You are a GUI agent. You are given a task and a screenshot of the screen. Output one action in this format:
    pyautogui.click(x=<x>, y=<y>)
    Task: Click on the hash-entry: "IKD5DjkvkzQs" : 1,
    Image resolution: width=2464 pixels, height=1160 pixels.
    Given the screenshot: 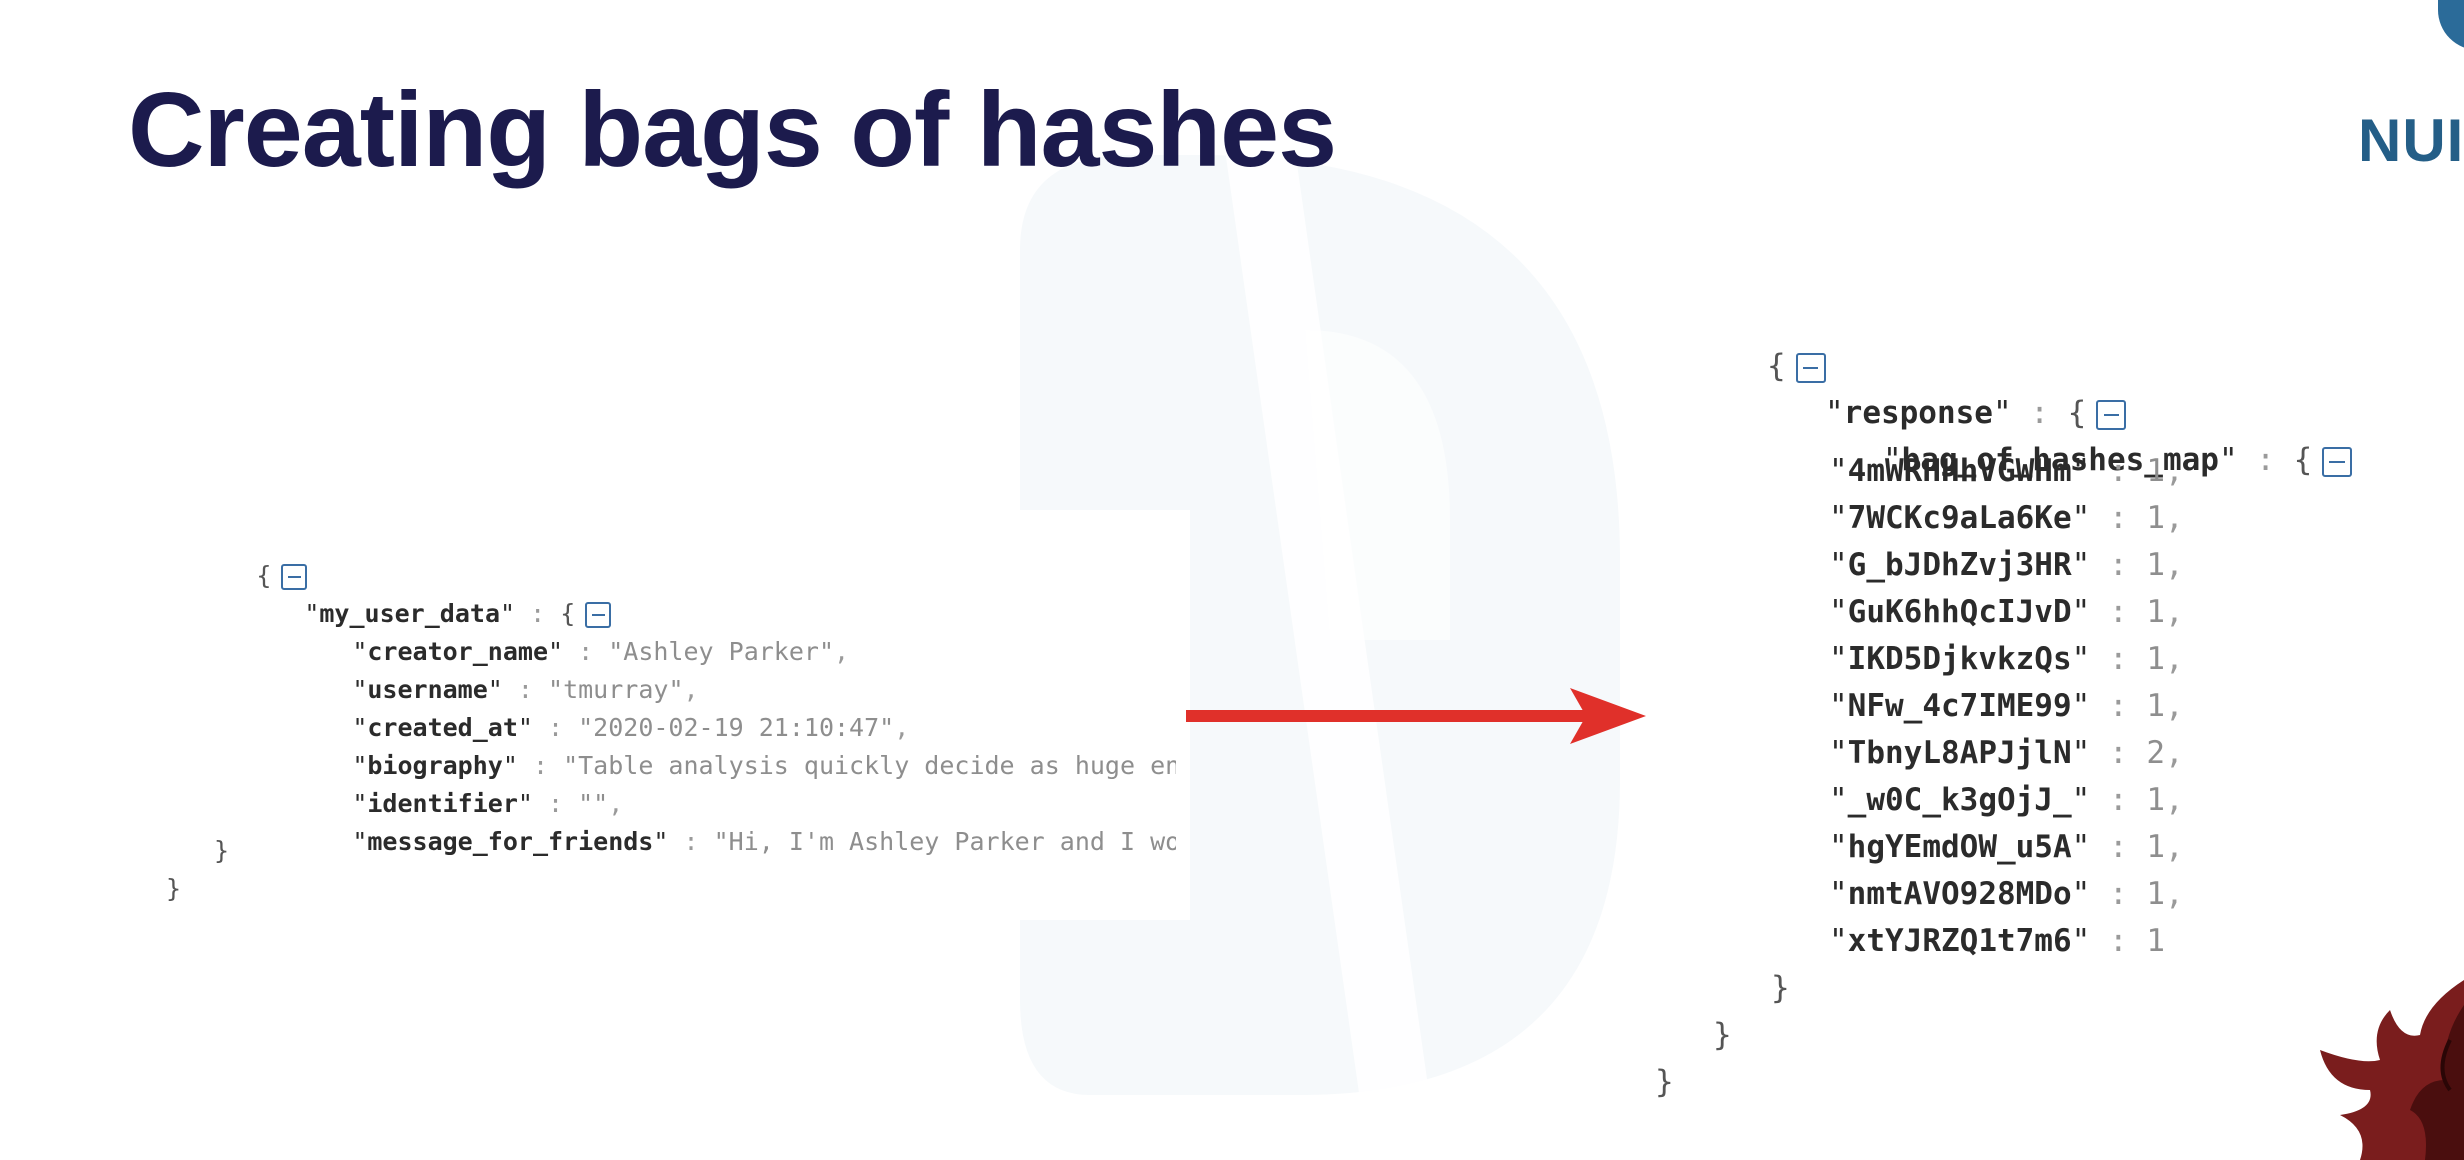 What is the action you would take?
    pyautogui.click(x=2006, y=659)
    